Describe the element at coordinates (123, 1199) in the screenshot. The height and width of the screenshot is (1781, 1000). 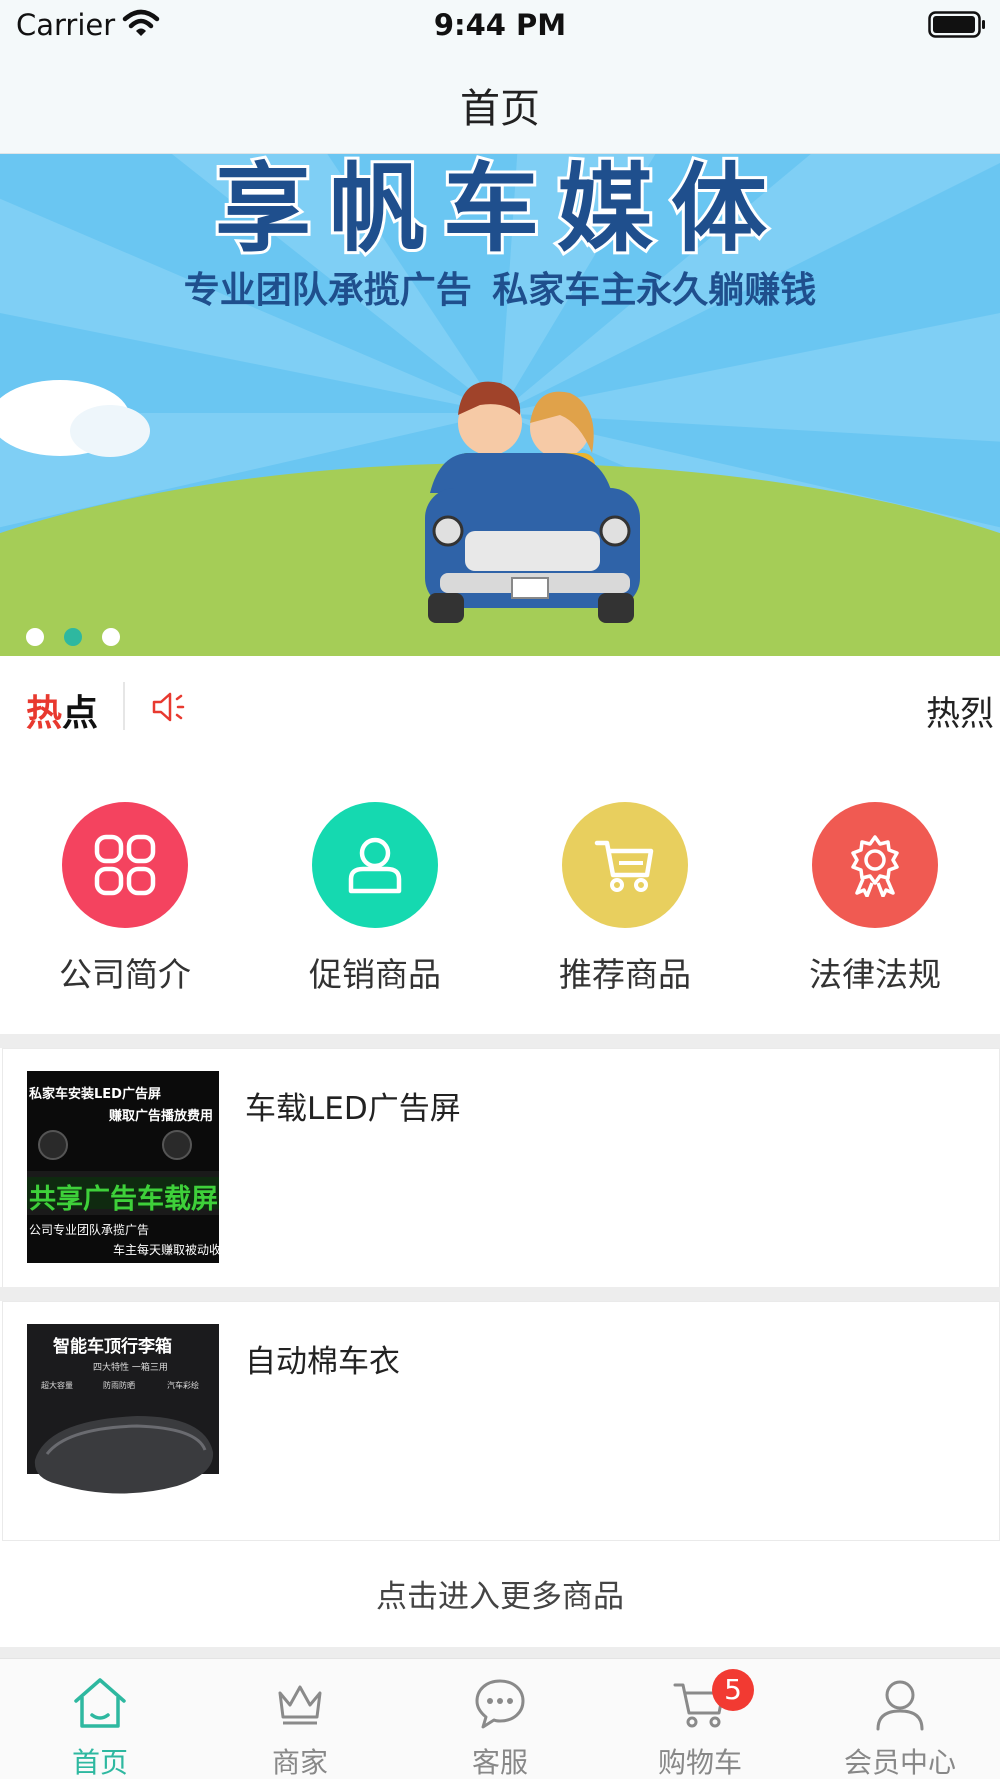
I see `thumbnail-caption: 共享广告车载屏` at that location.